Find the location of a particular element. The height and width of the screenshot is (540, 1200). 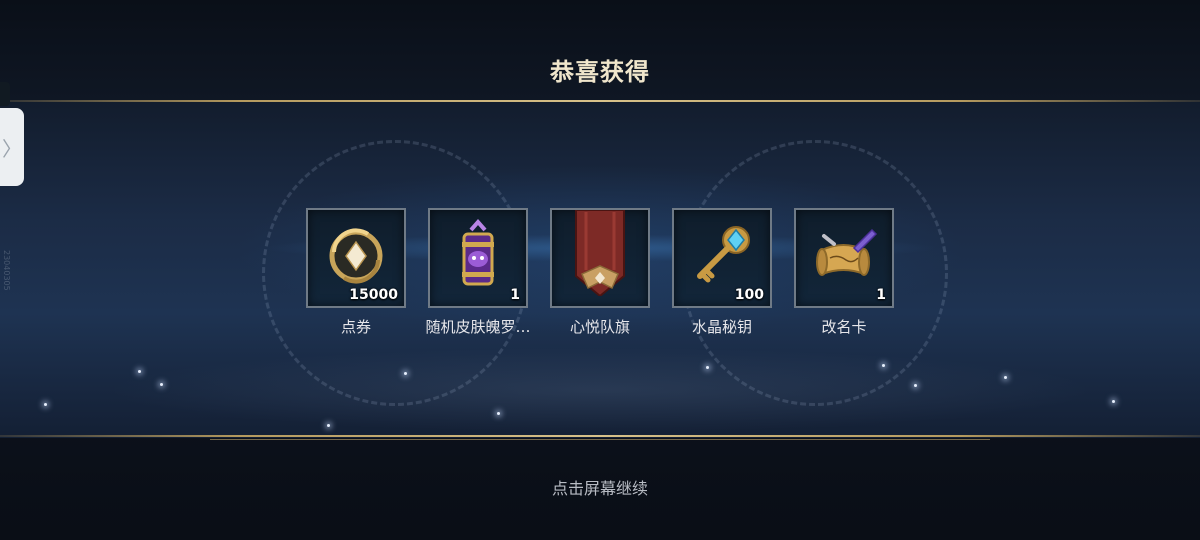

random-skin-poro-icon is located at coordinates (478, 252).